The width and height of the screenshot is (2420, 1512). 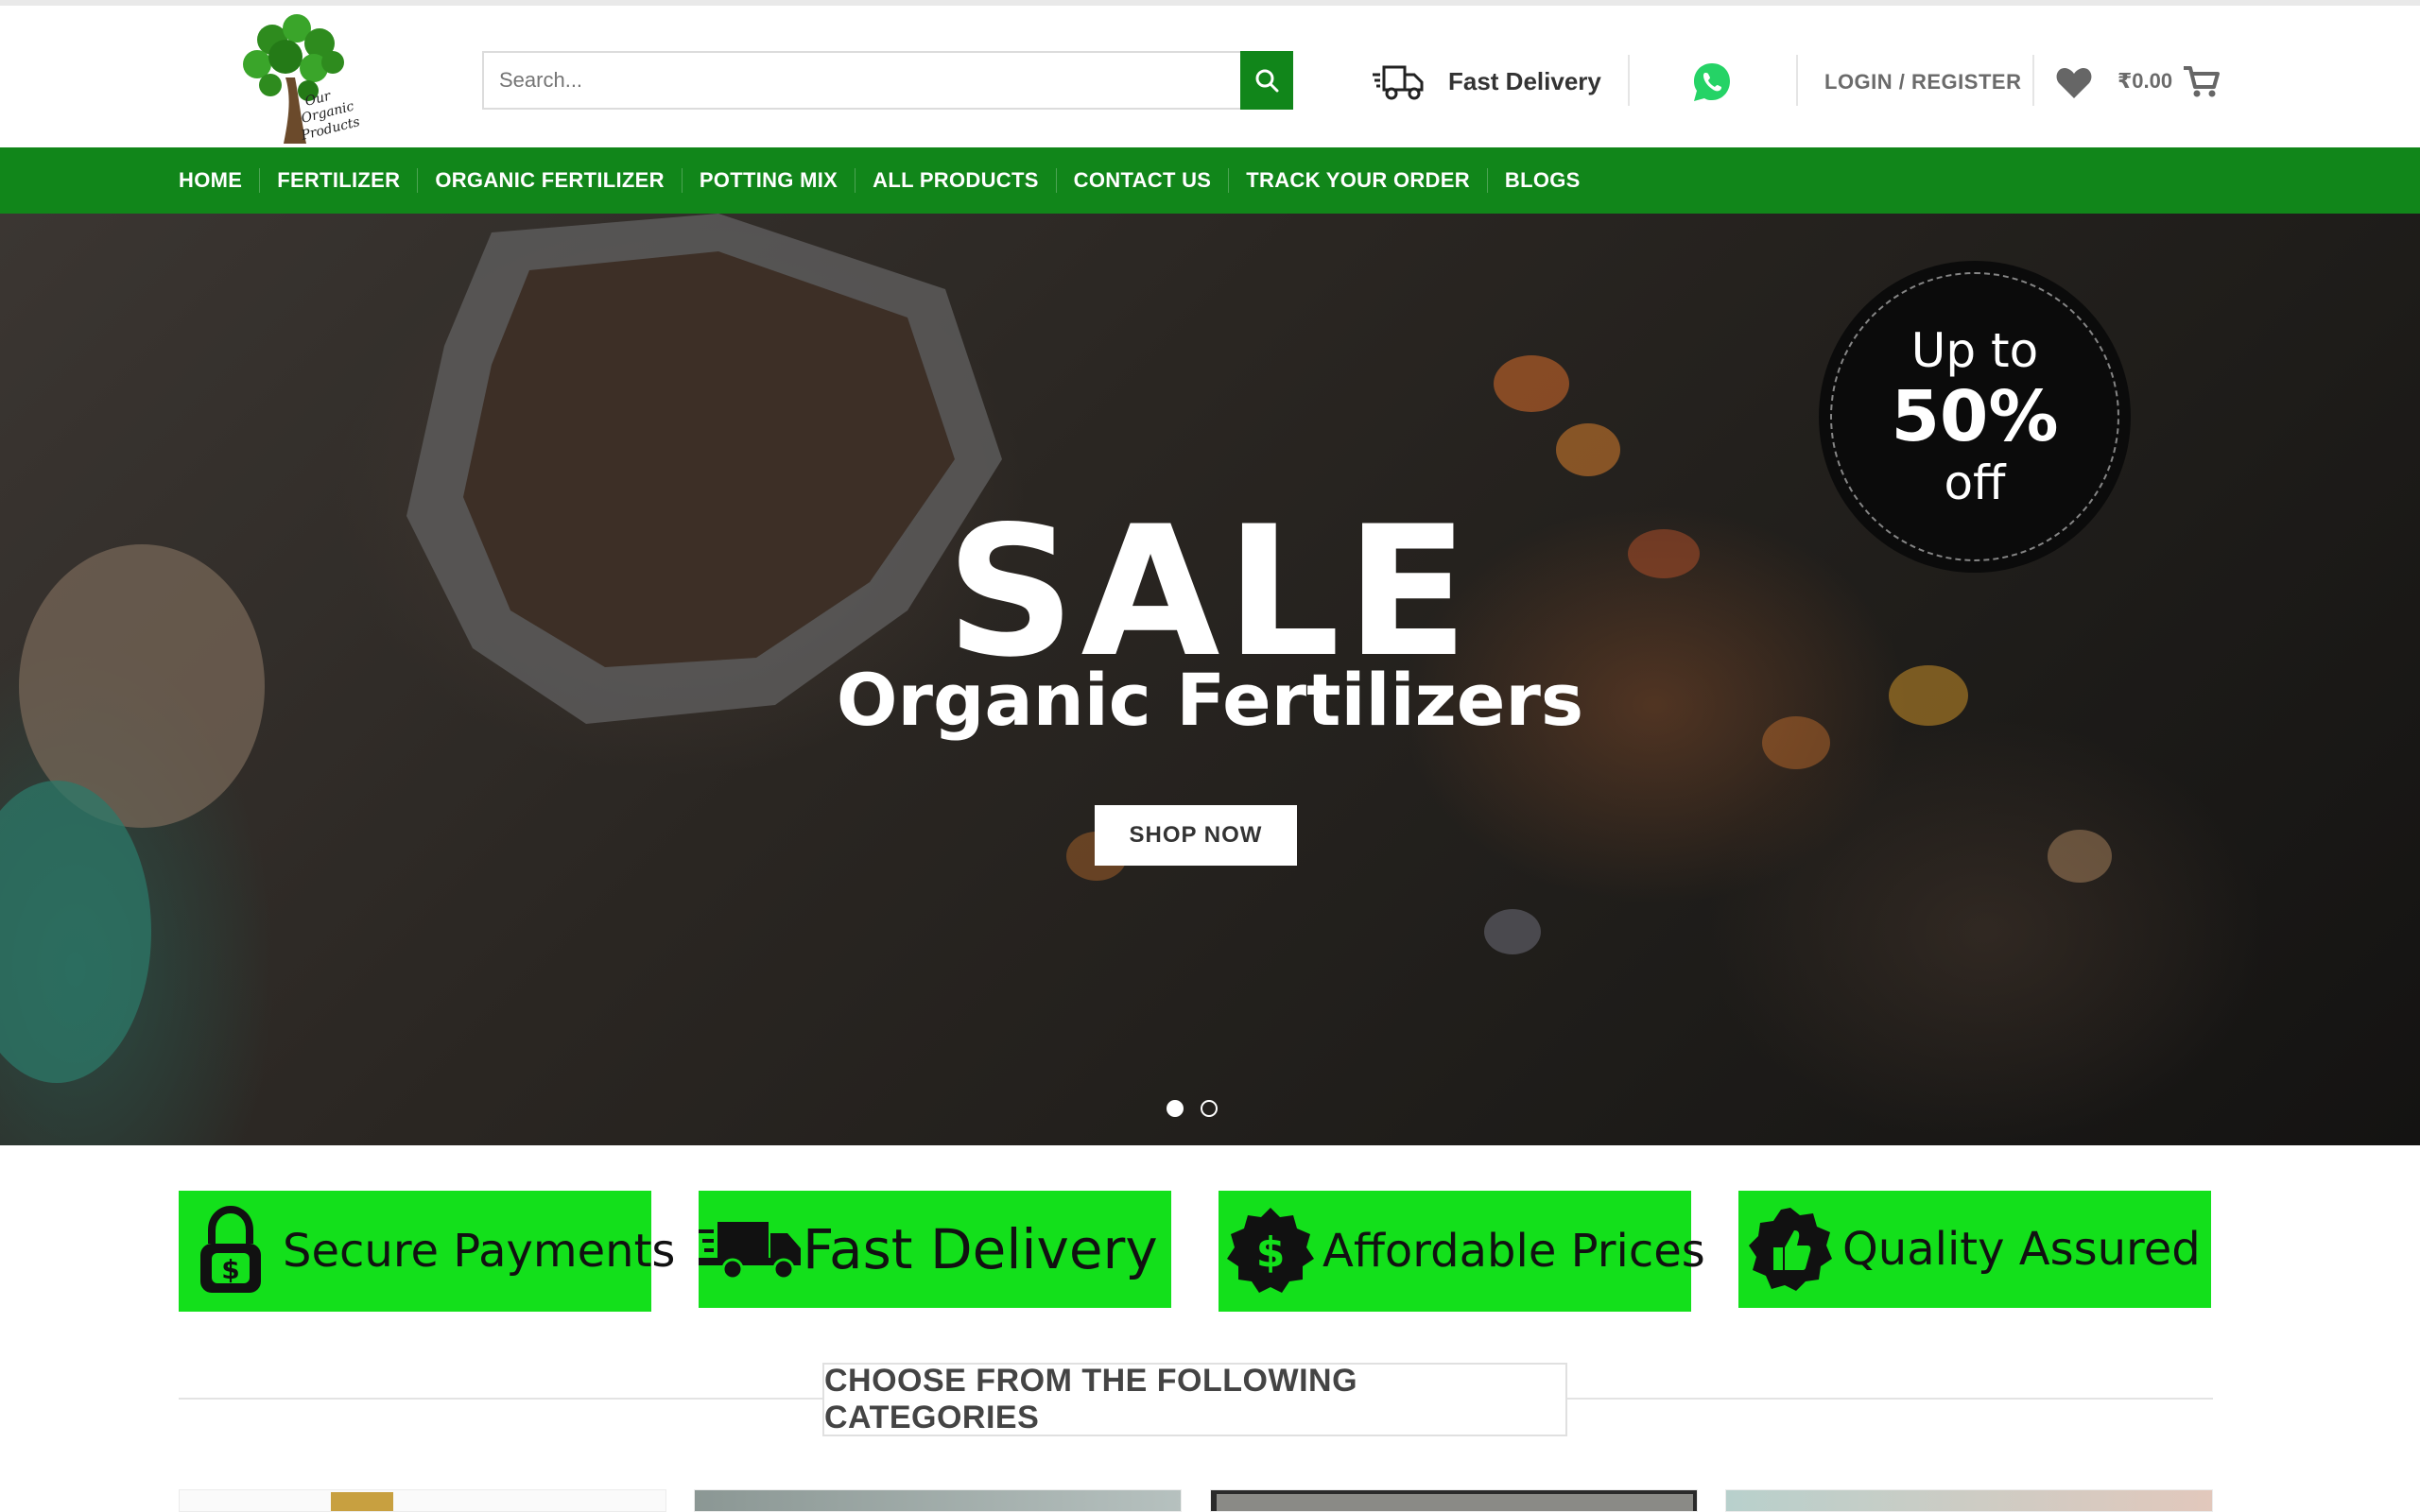 I want to click on slider-dots, so click(x=1192, y=1108).